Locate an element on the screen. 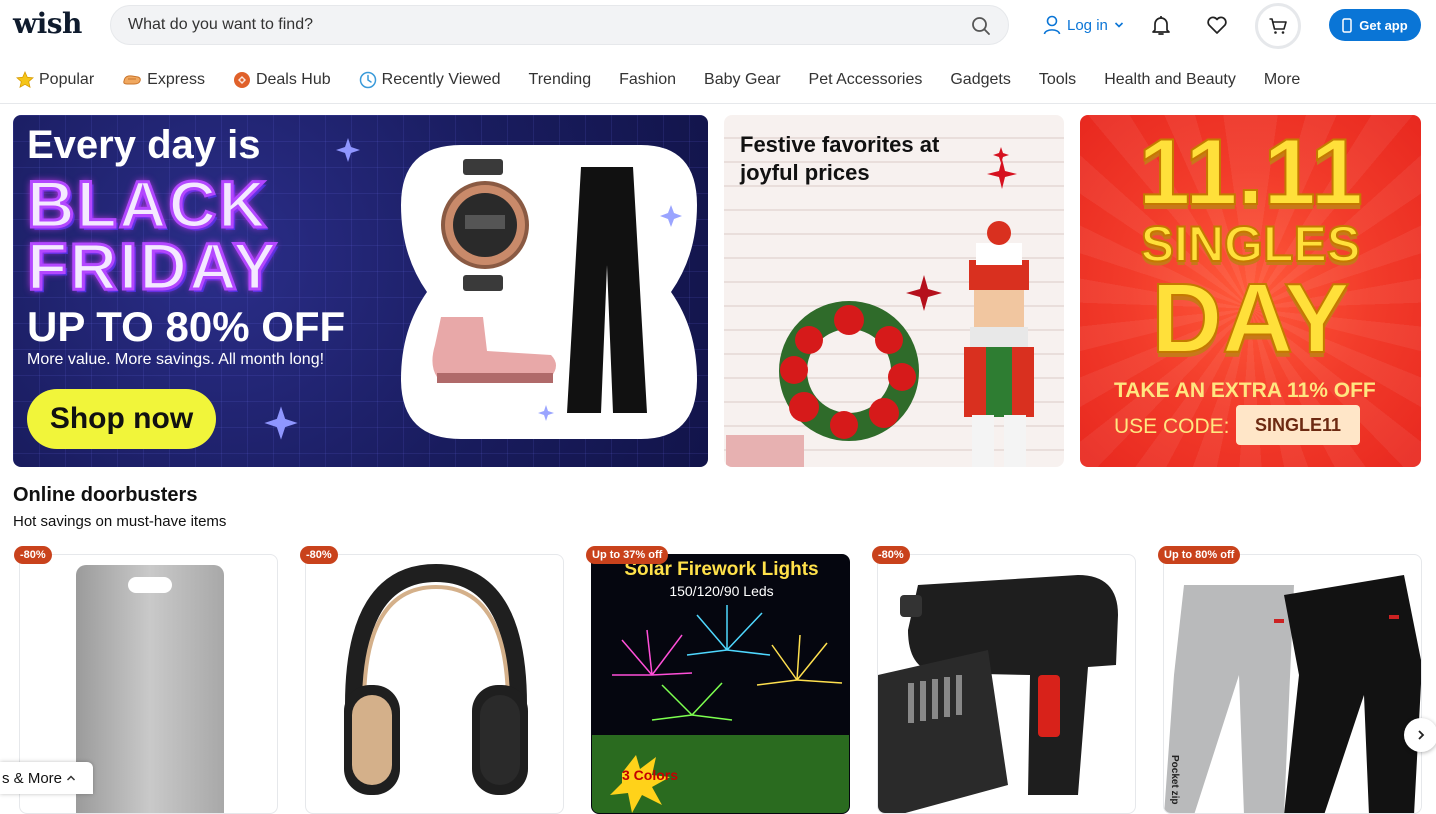  cart-button is located at coordinates (1278, 26).